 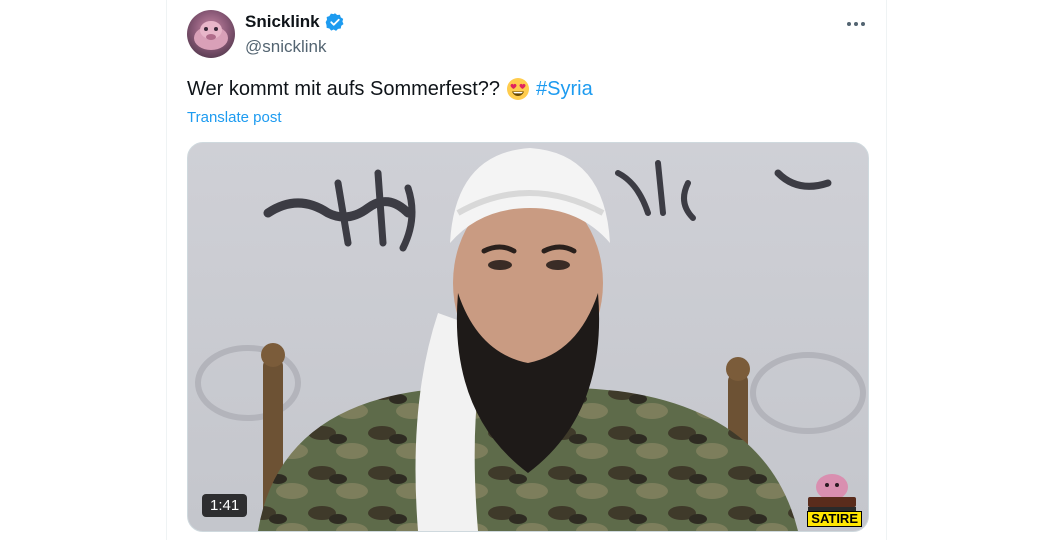 I want to click on post-text-row: Wer kommt mit aufs Sommerfest?? #Syria, so click(x=390, y=89).